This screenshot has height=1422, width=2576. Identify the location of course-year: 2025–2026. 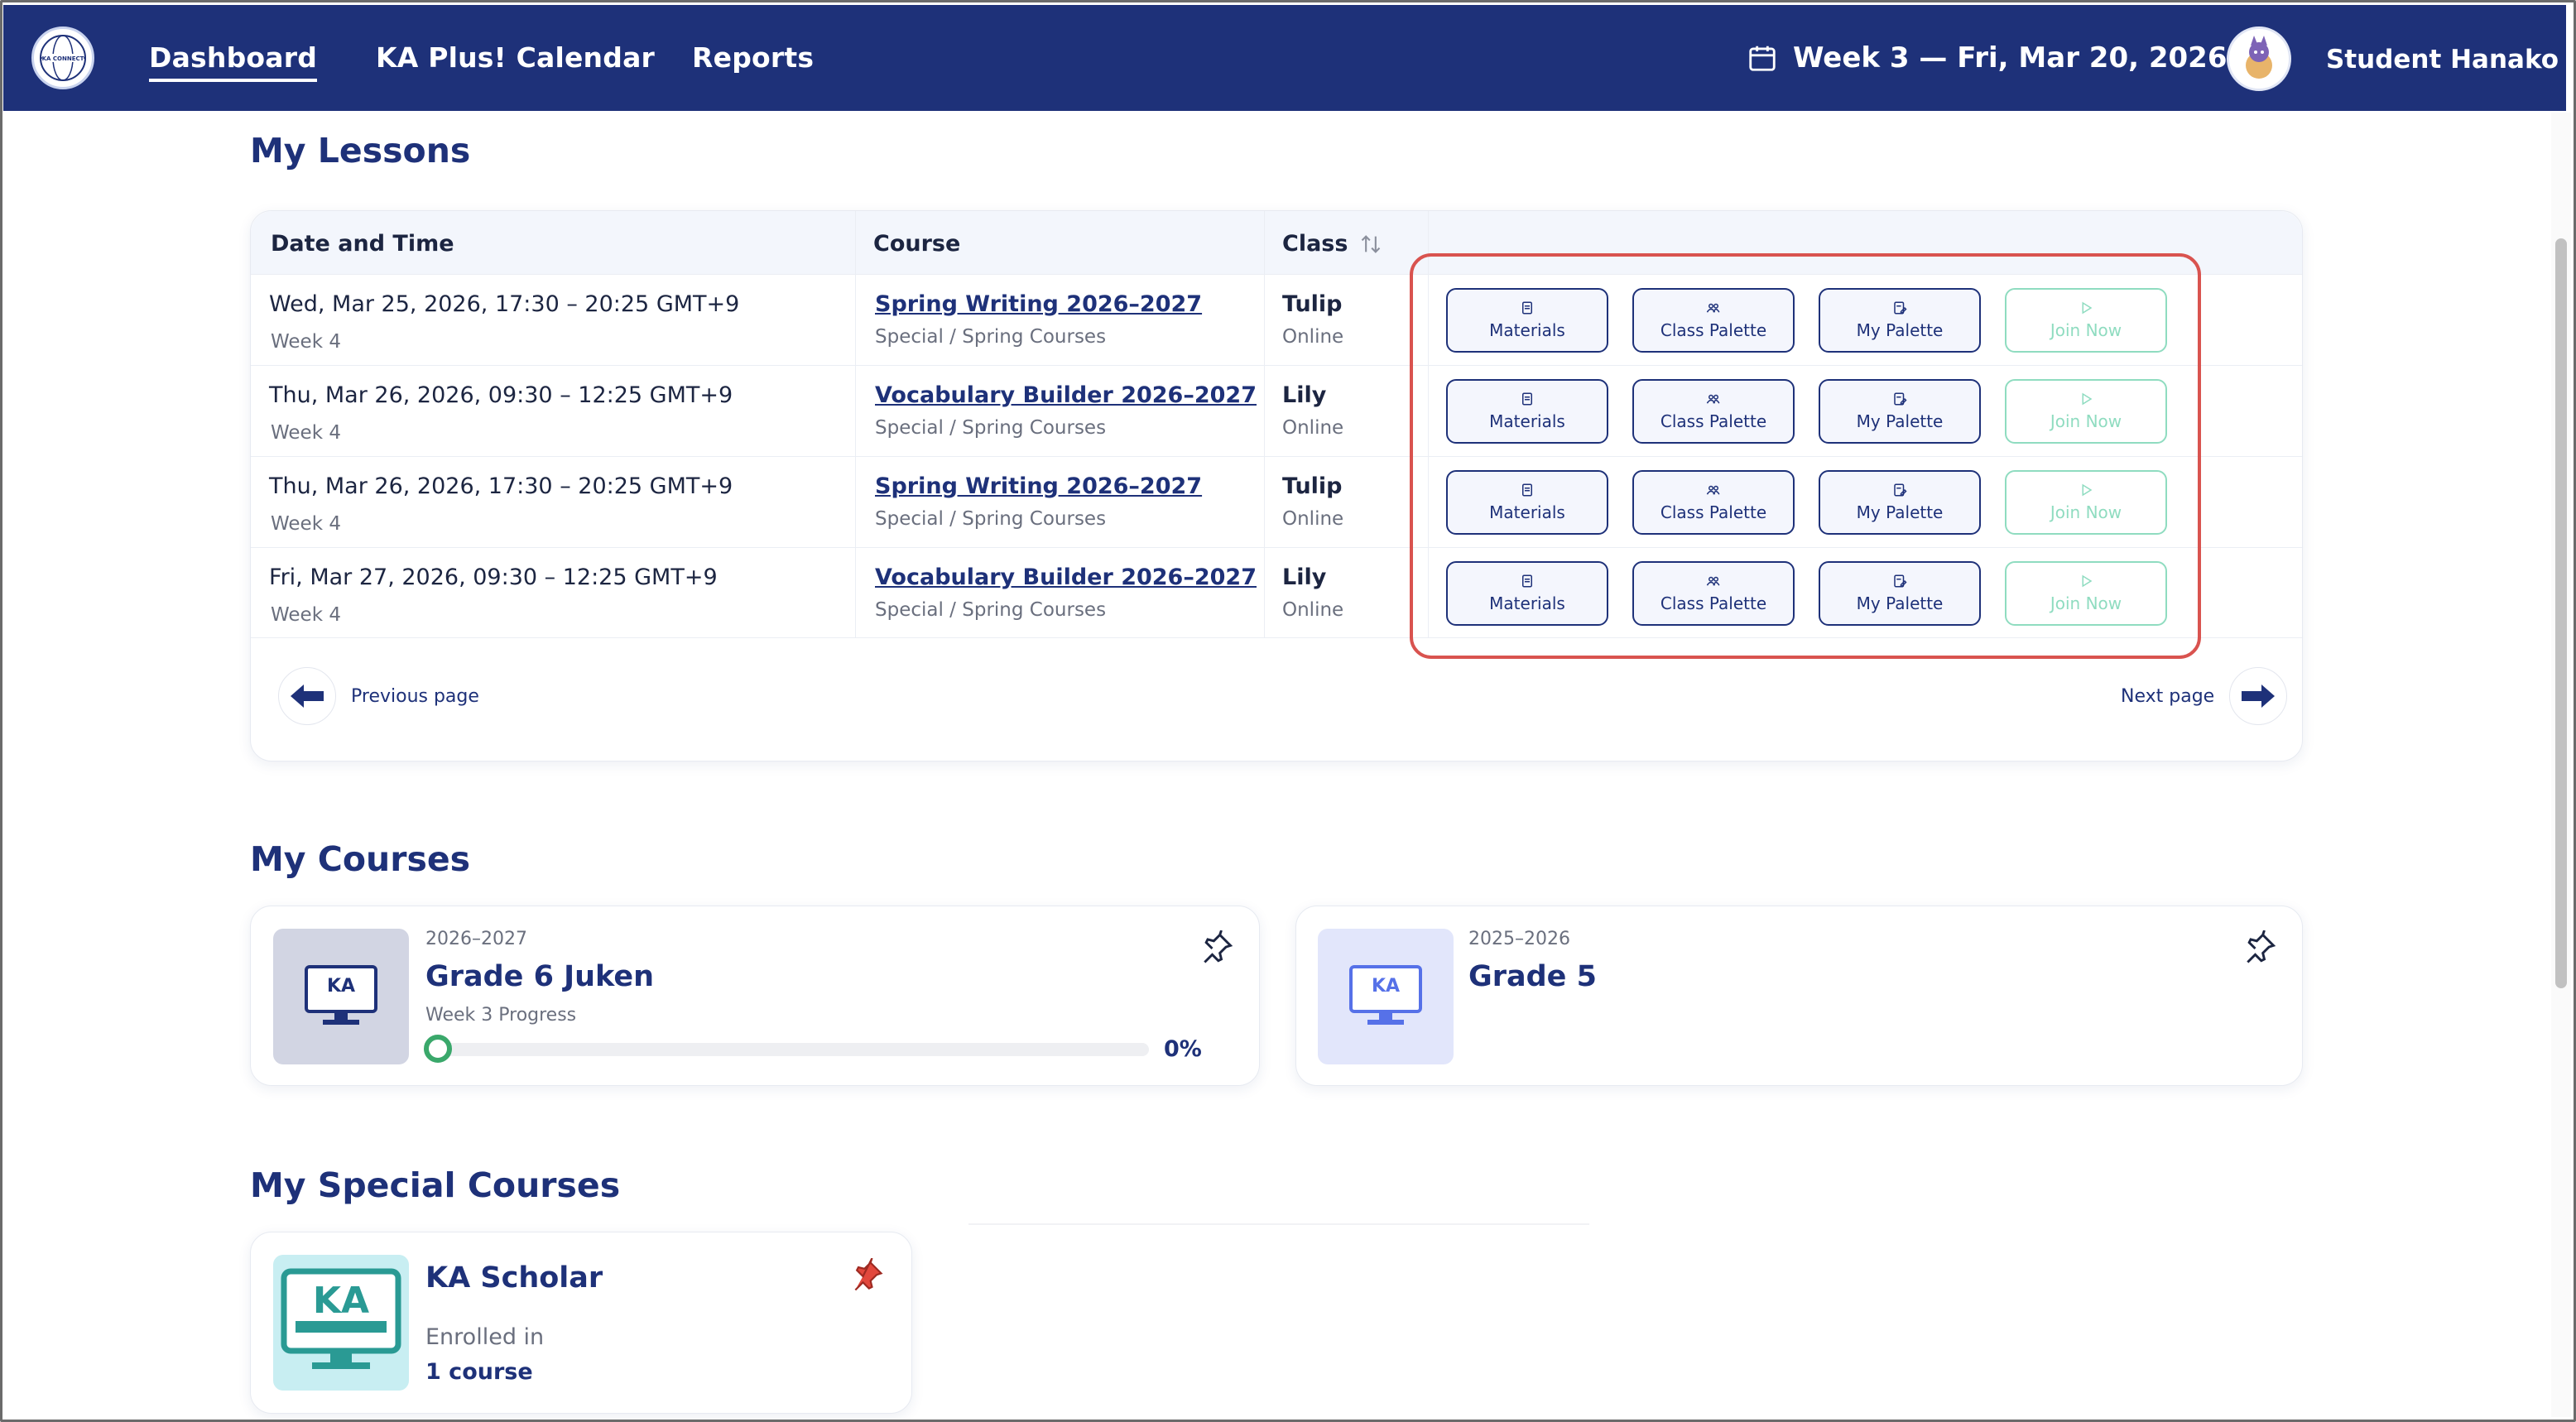
(1519, 939).